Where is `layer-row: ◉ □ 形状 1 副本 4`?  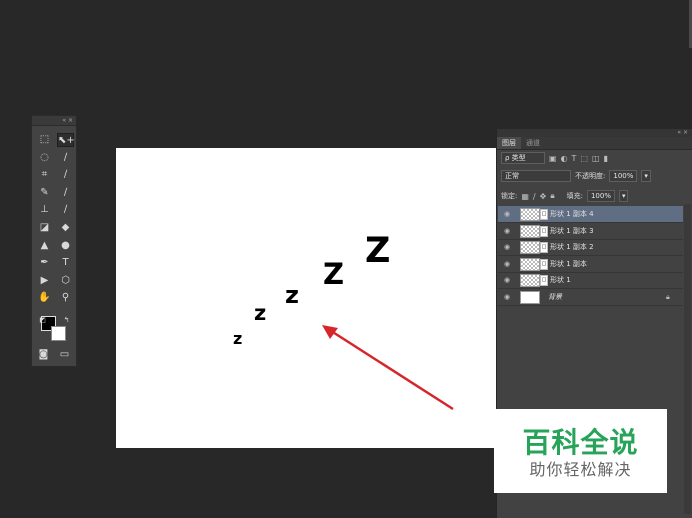
layer-row: ◉ □ 形状 1 副本 4 is located at coordinates (590, 214).